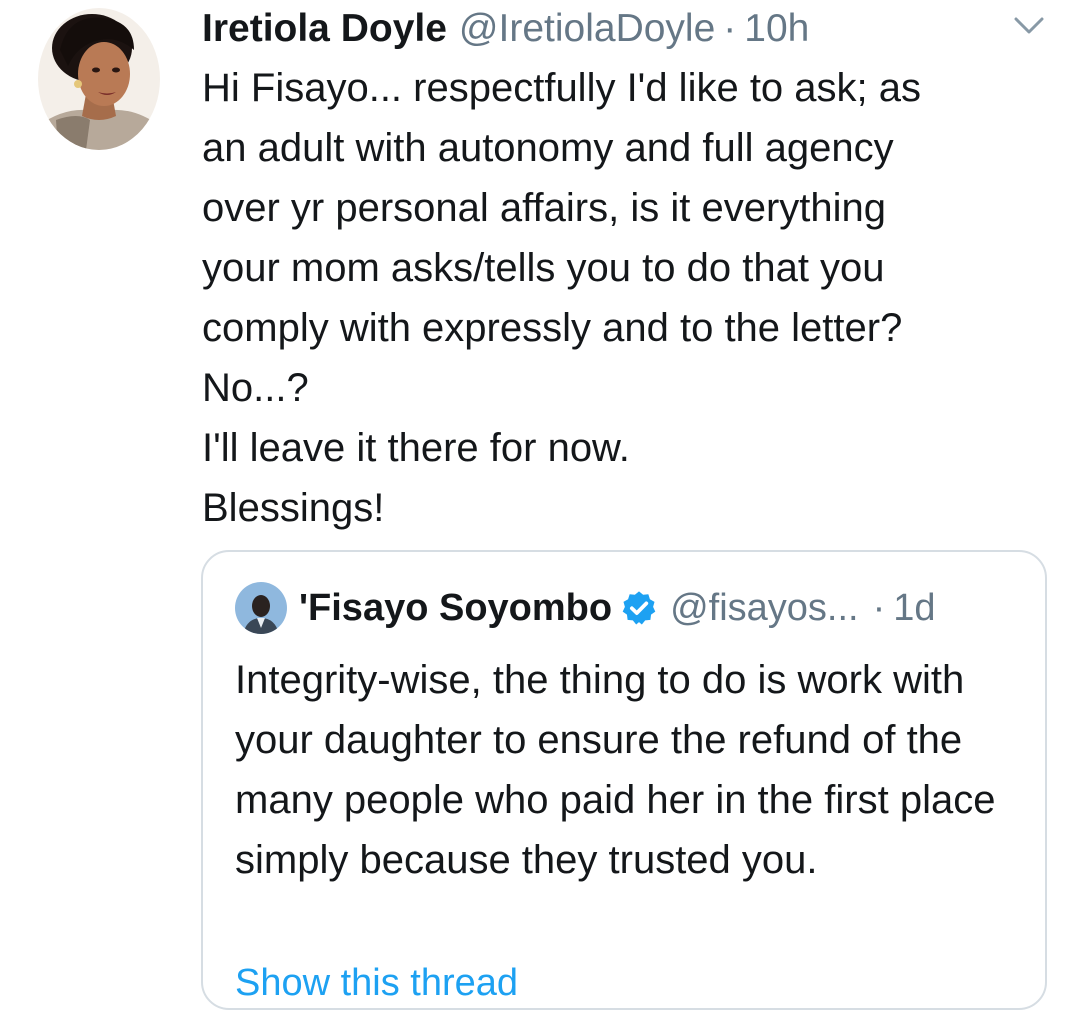 The height and width of the screenshot is (1010, 1080). I want to click on quoted-tweet-timestamp: 1d, so click(914, 607).